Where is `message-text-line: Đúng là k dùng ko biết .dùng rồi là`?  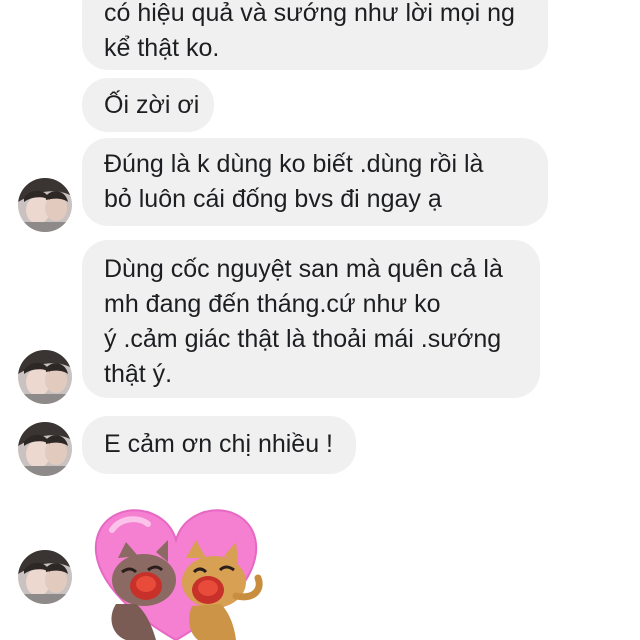
message-text-line: Đúng là k dùng ko biết .dùng rồi là is located at coordinates (294, 164).